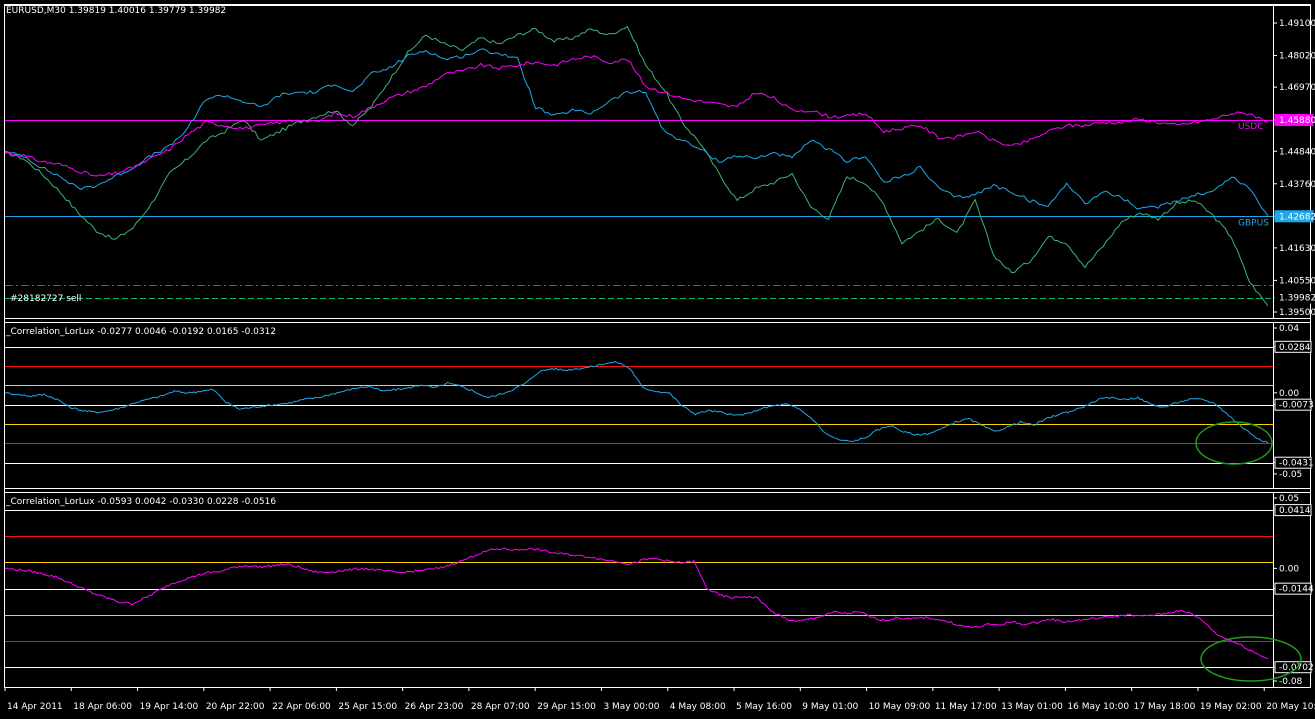 Image resolution: width=1315 pixels, height=719 pixels. I want to click on x-axis-label: 10 May 09:00, so click(900, 707).